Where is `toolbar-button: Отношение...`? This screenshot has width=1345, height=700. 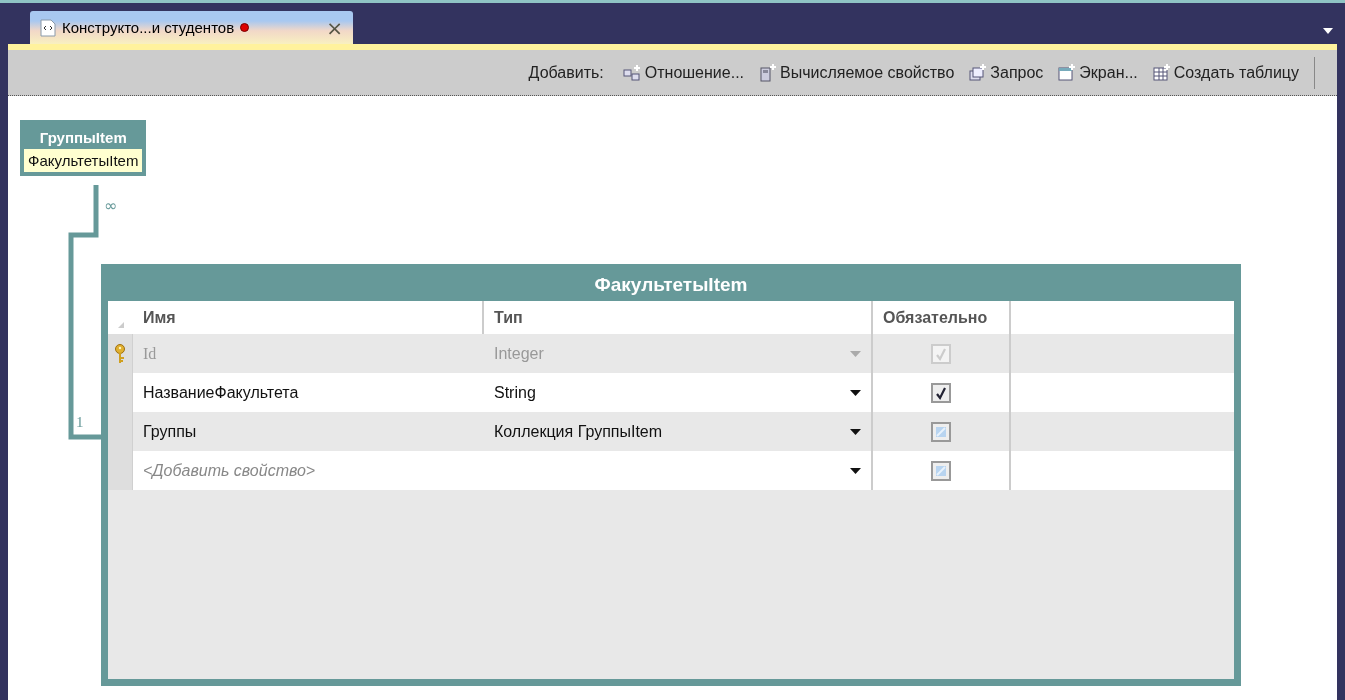 toolbar-button: Отношение... is located at coordinates (683, 72).